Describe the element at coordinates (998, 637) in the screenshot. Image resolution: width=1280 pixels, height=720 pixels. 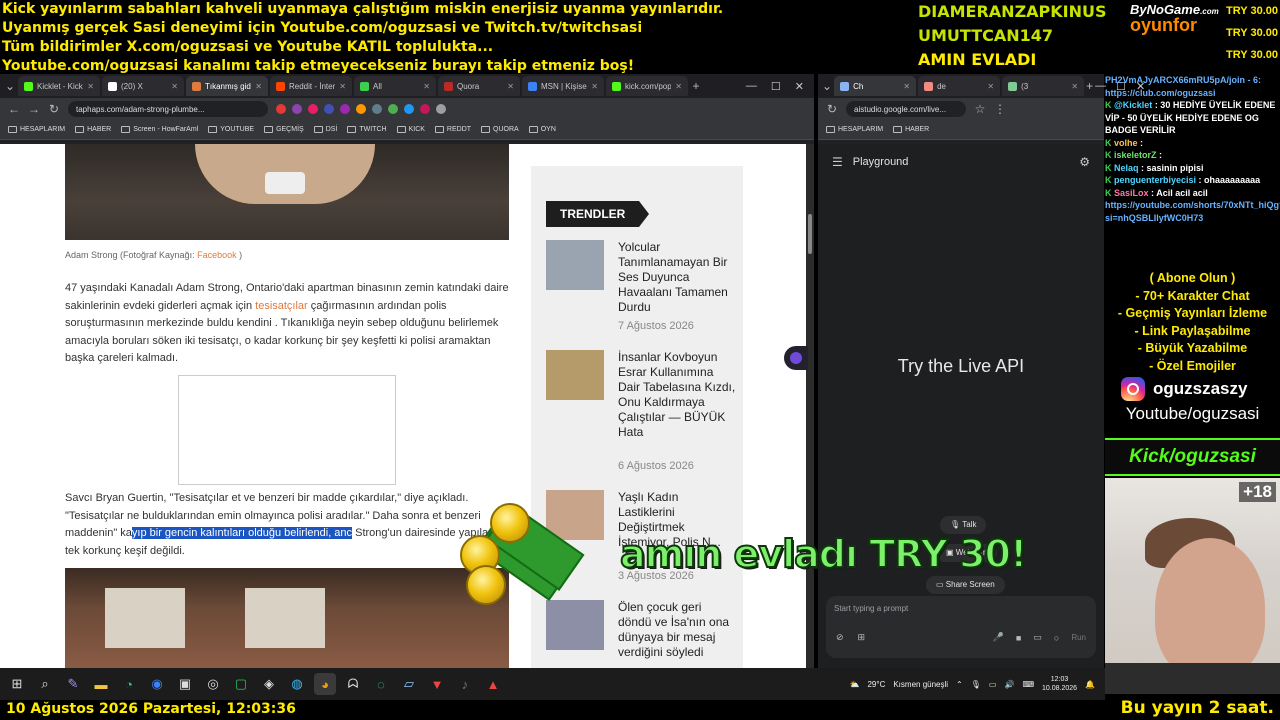
I see `microphone-icon: 🎤` at that location.